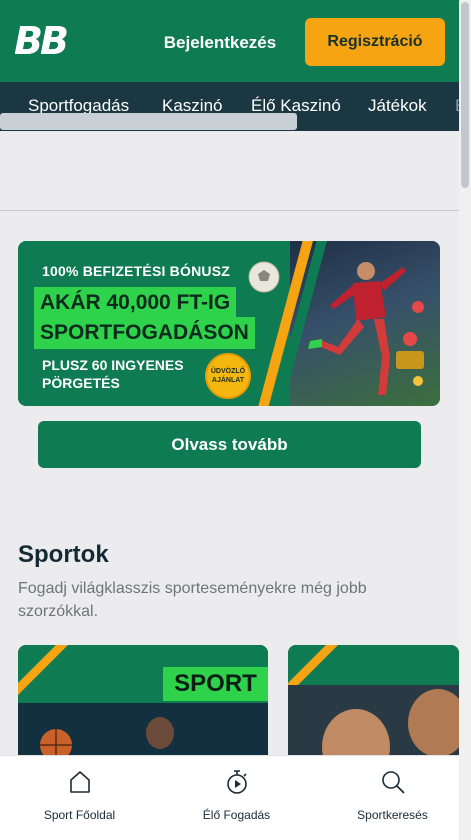  I want to click on read-more-button: Olvass tovább, so click(229, 444).